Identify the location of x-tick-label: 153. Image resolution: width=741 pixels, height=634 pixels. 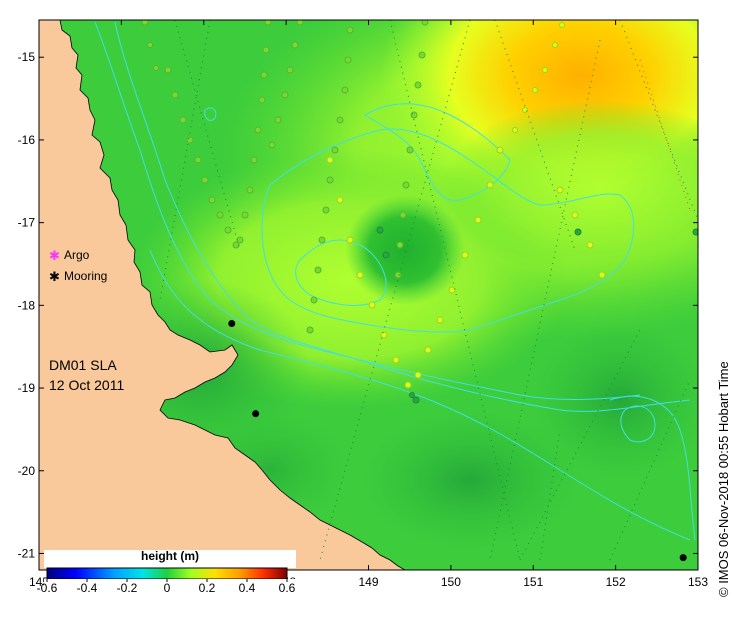
(698, 582).